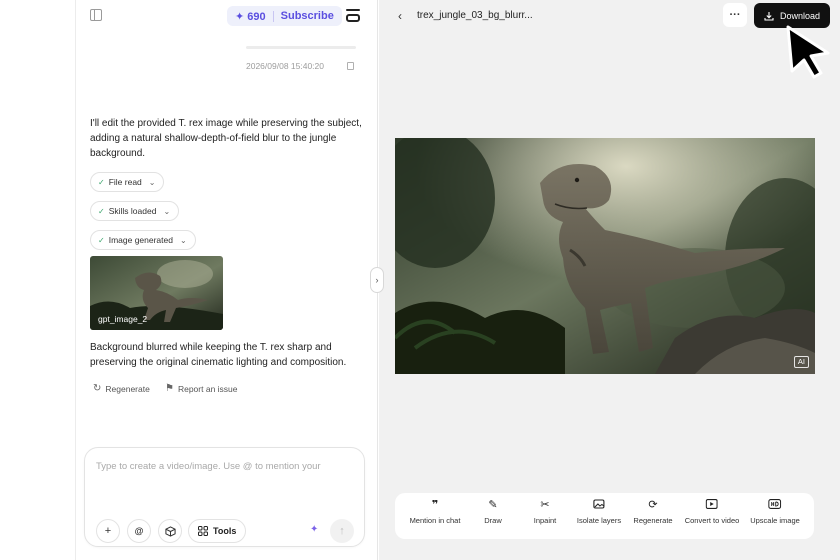  I want to click on more-icon: ···, so click(735, 15).